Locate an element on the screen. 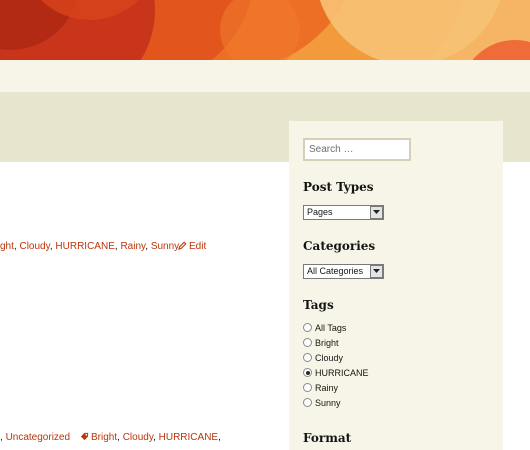 The image size is (530, 450). edit-post-link: Edit is located at coordinates (192, 246).